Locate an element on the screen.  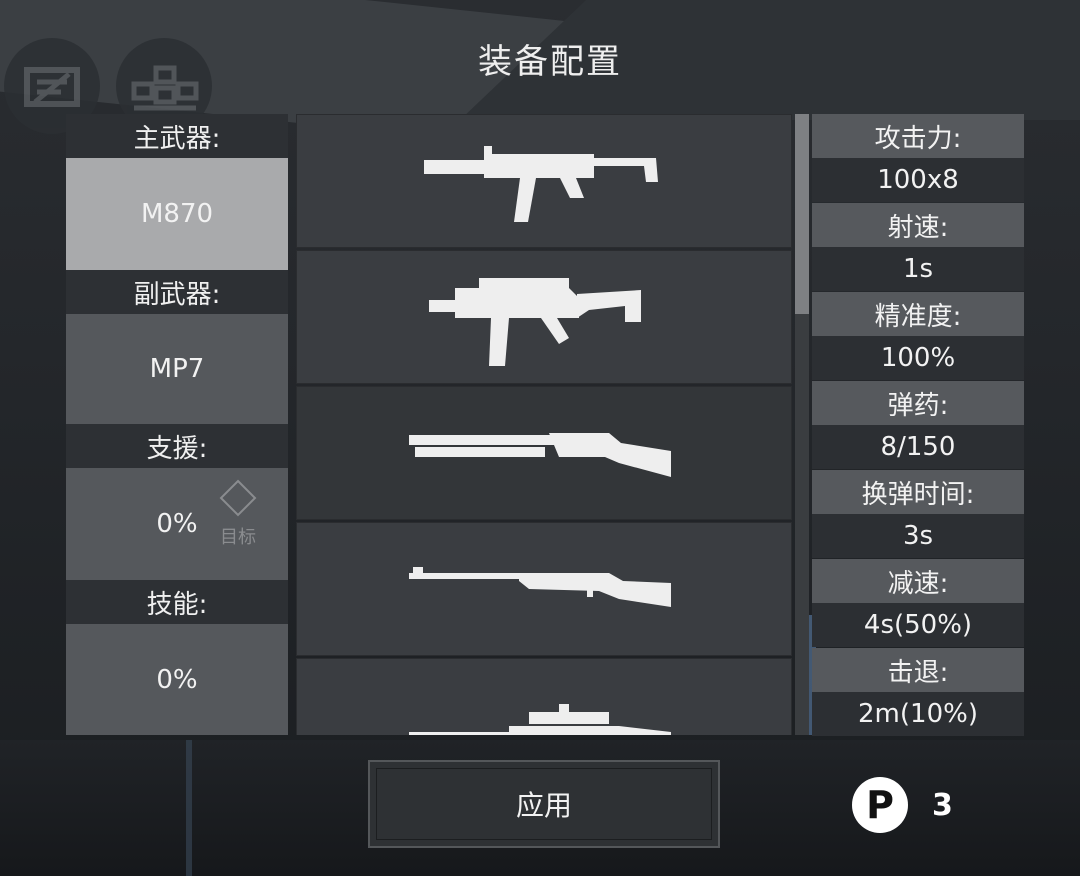
secondary-weapon-value: MP7 is located at coordinates (177, 369).